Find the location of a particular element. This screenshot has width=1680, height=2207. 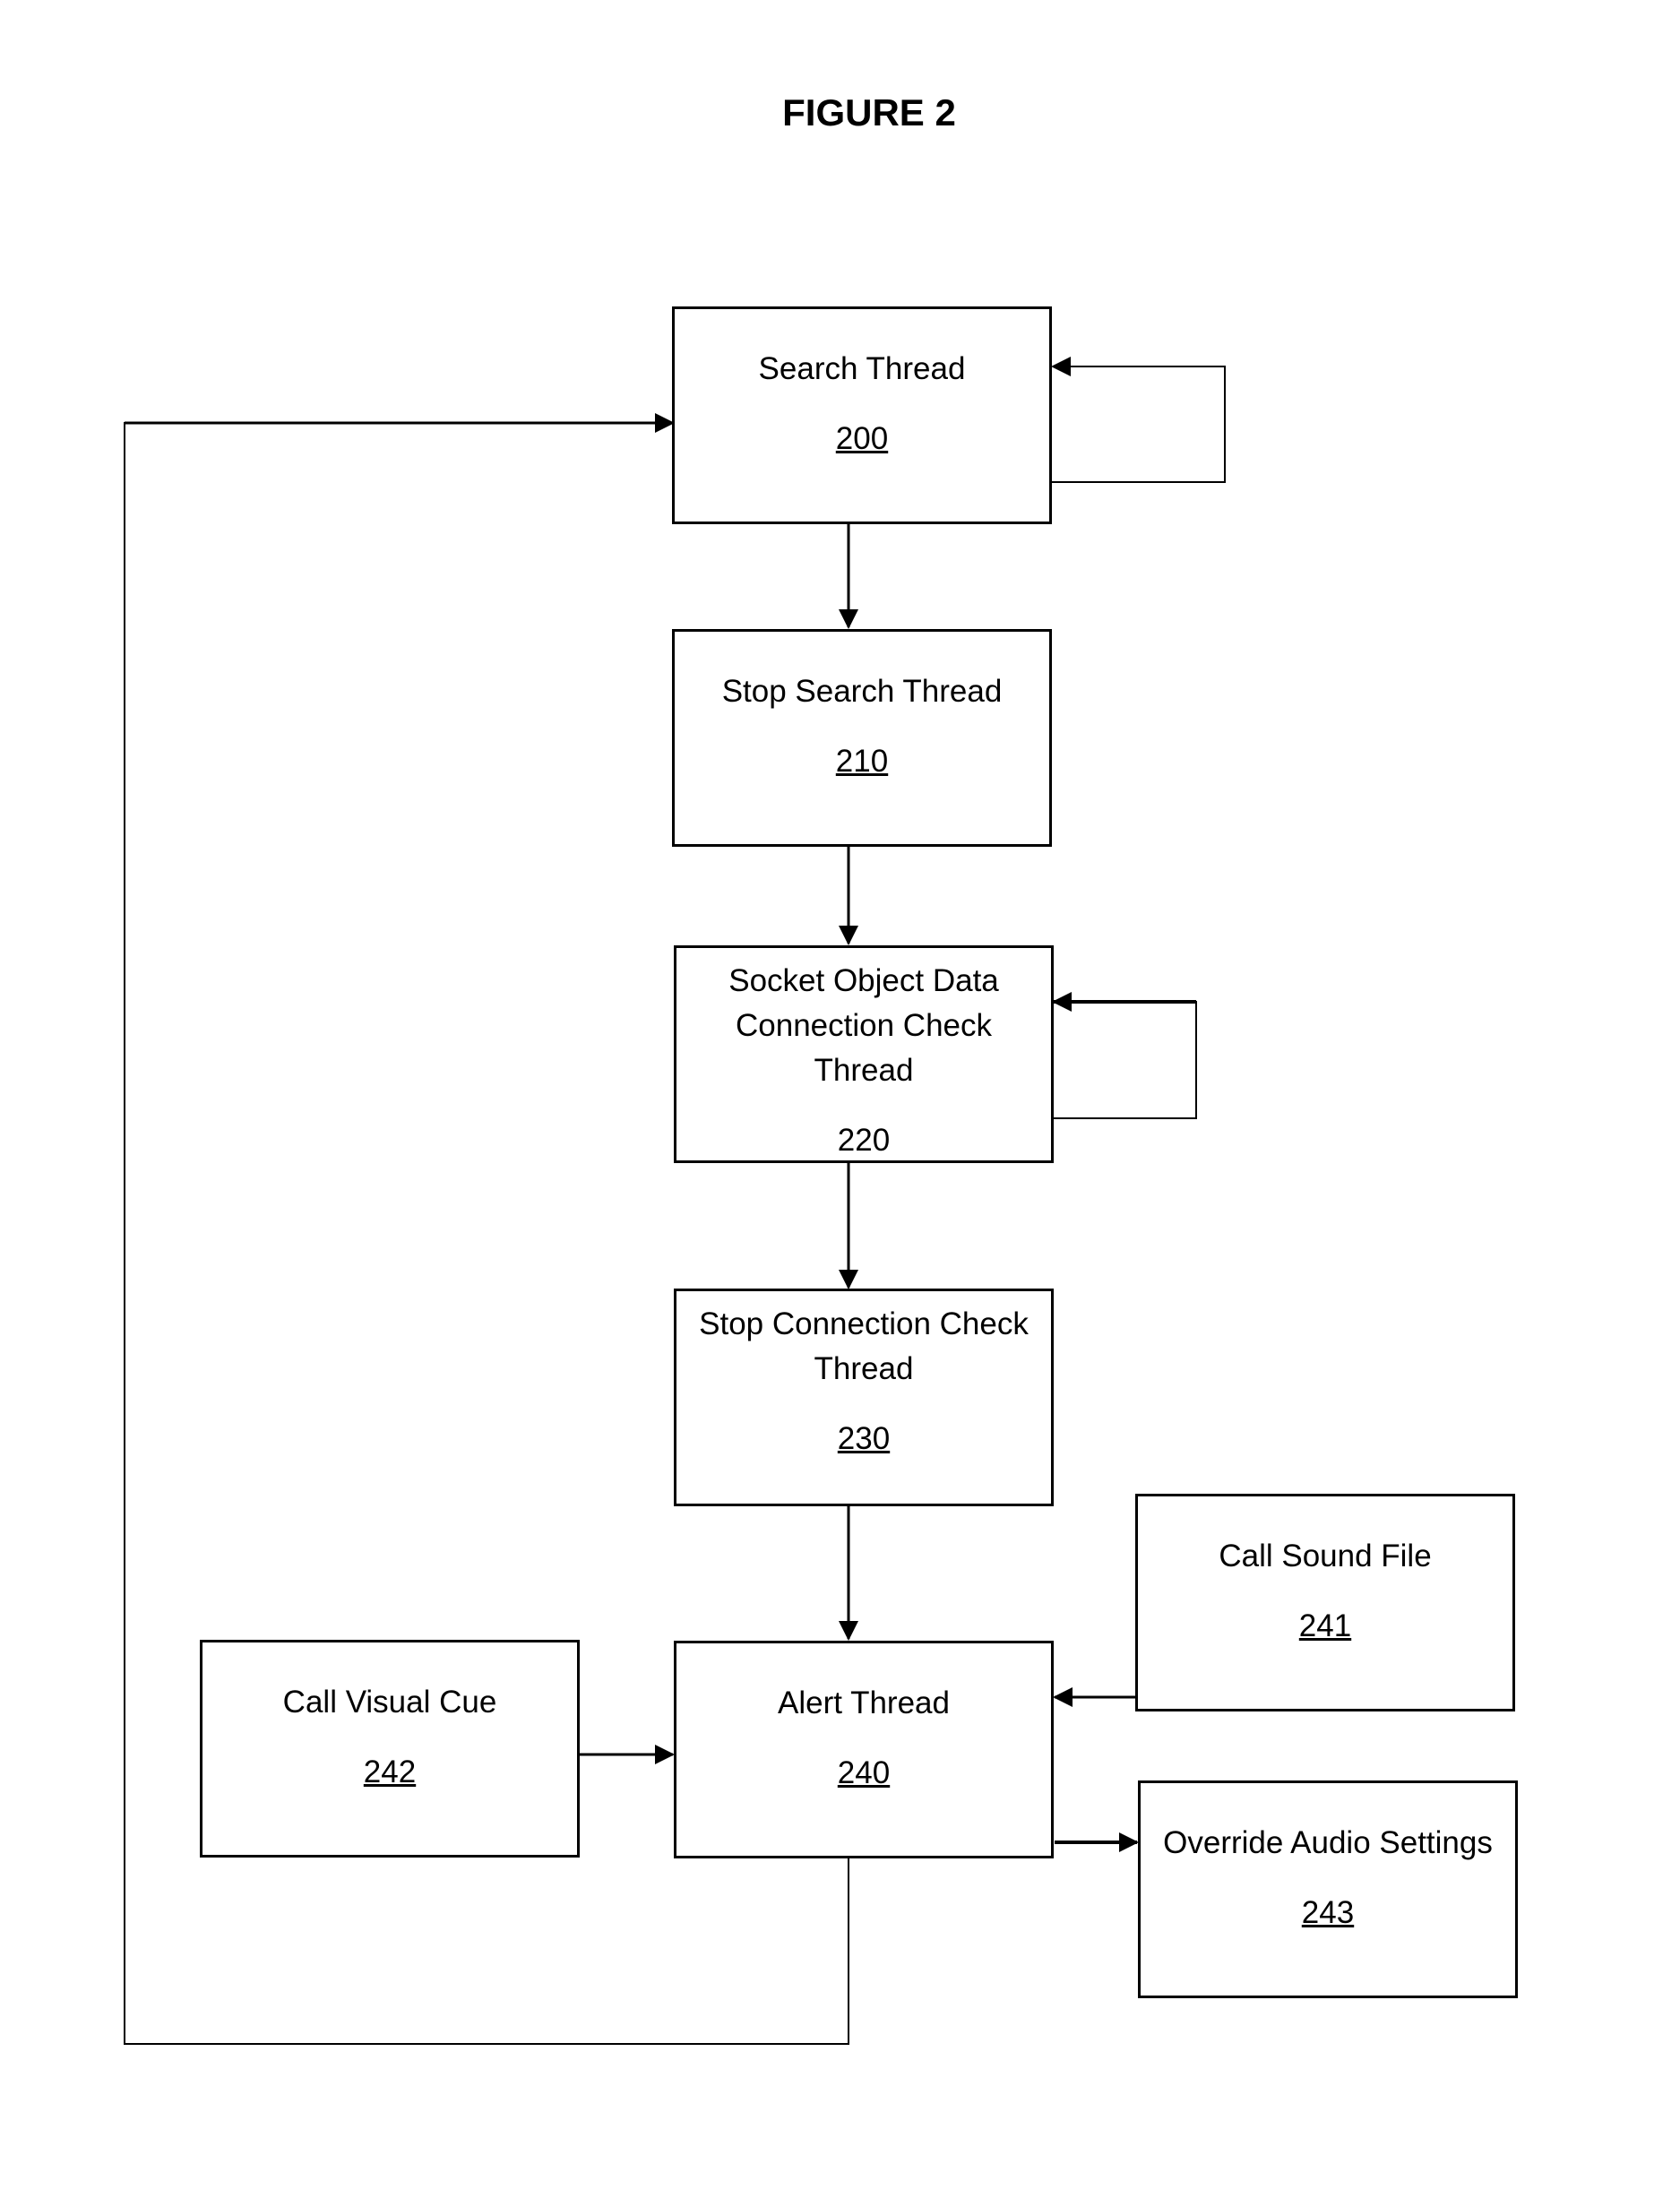

node-override-audio-settings: Override Audio Settings 243 is located at coordinates (1328, 1889).